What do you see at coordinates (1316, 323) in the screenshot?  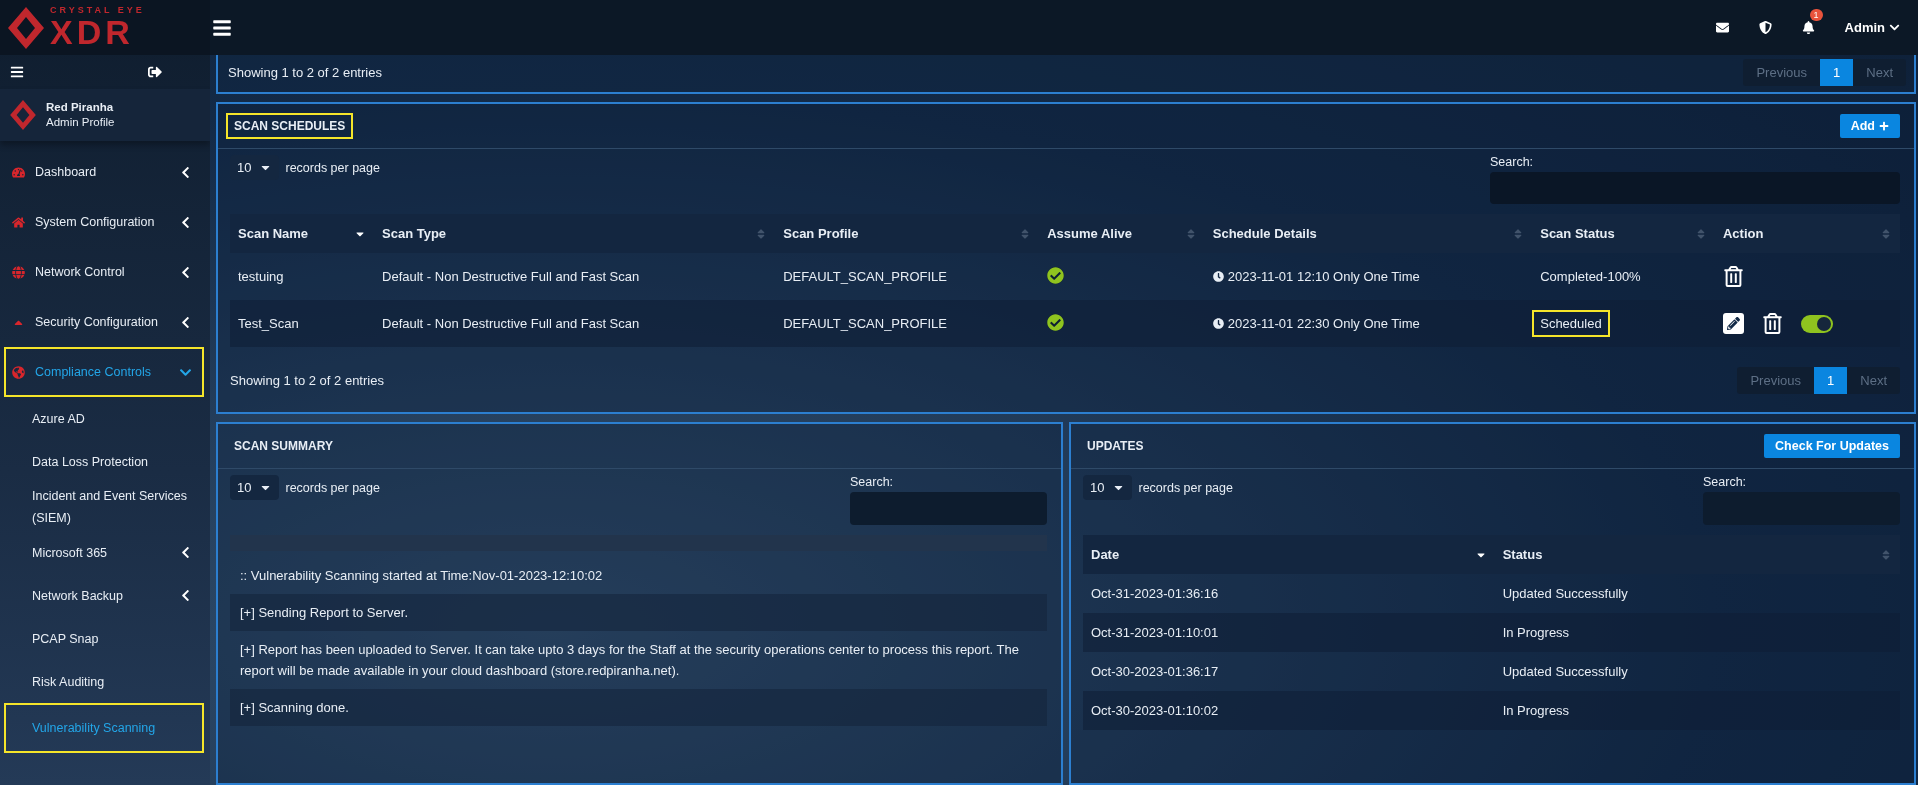 I see `schedule-details: 2023-11-01 22:30 Only One Time` at bounding box center [1316, 323].